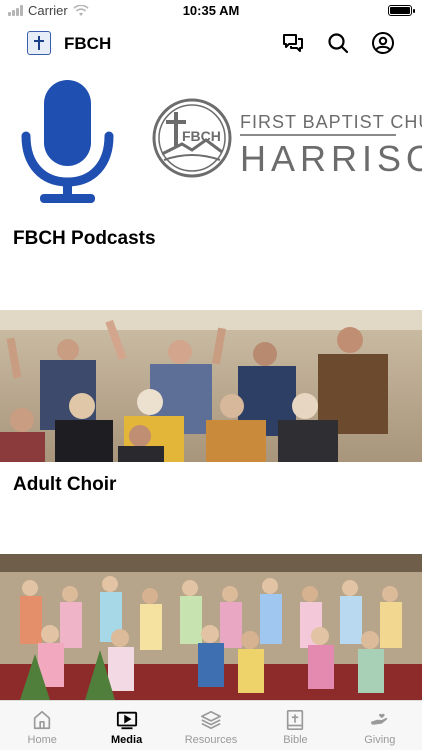  Describe the element at coordinates (42, 740) in the screenshot. I see `tab-label: Home` at that location.